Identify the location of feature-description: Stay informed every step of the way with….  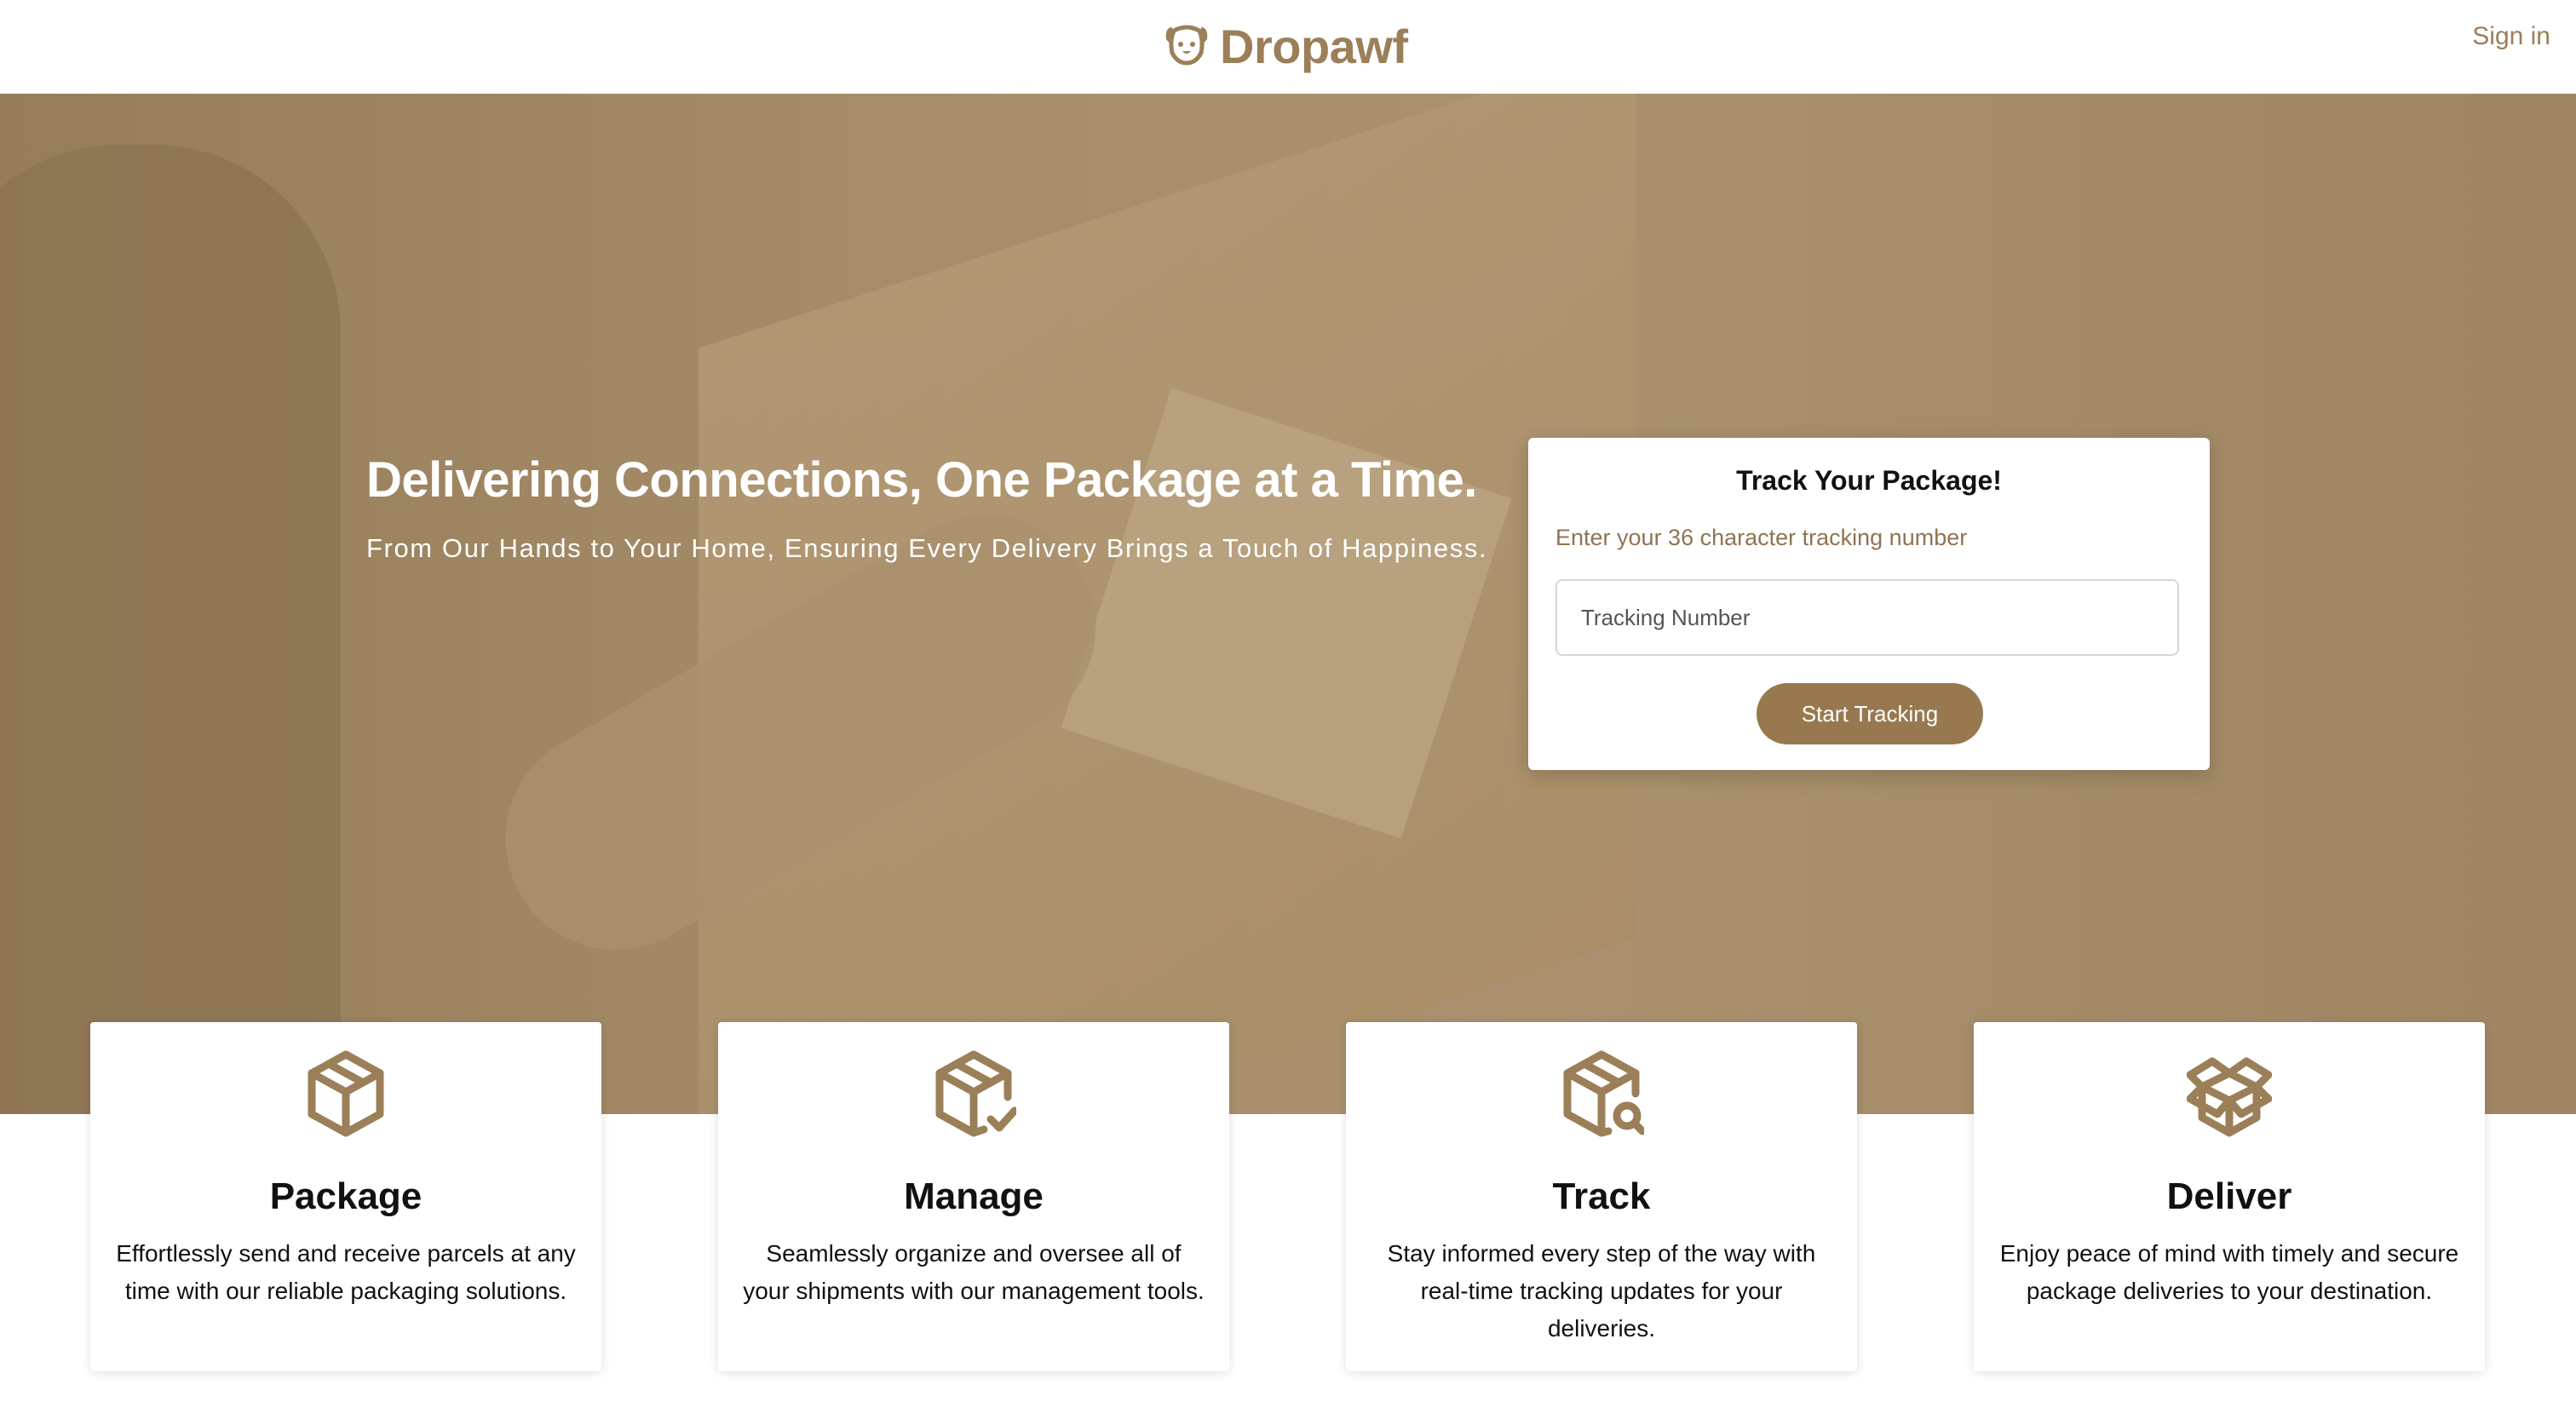
(1602, 1291).